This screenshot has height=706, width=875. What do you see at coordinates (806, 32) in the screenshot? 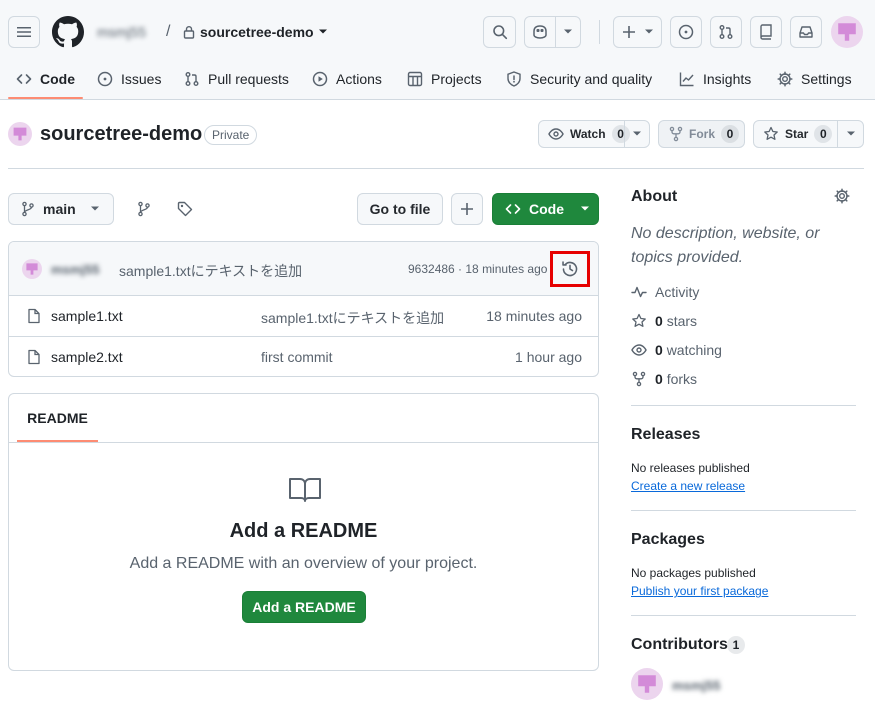
I see `inbox-button` at bounding box center [806, 32].